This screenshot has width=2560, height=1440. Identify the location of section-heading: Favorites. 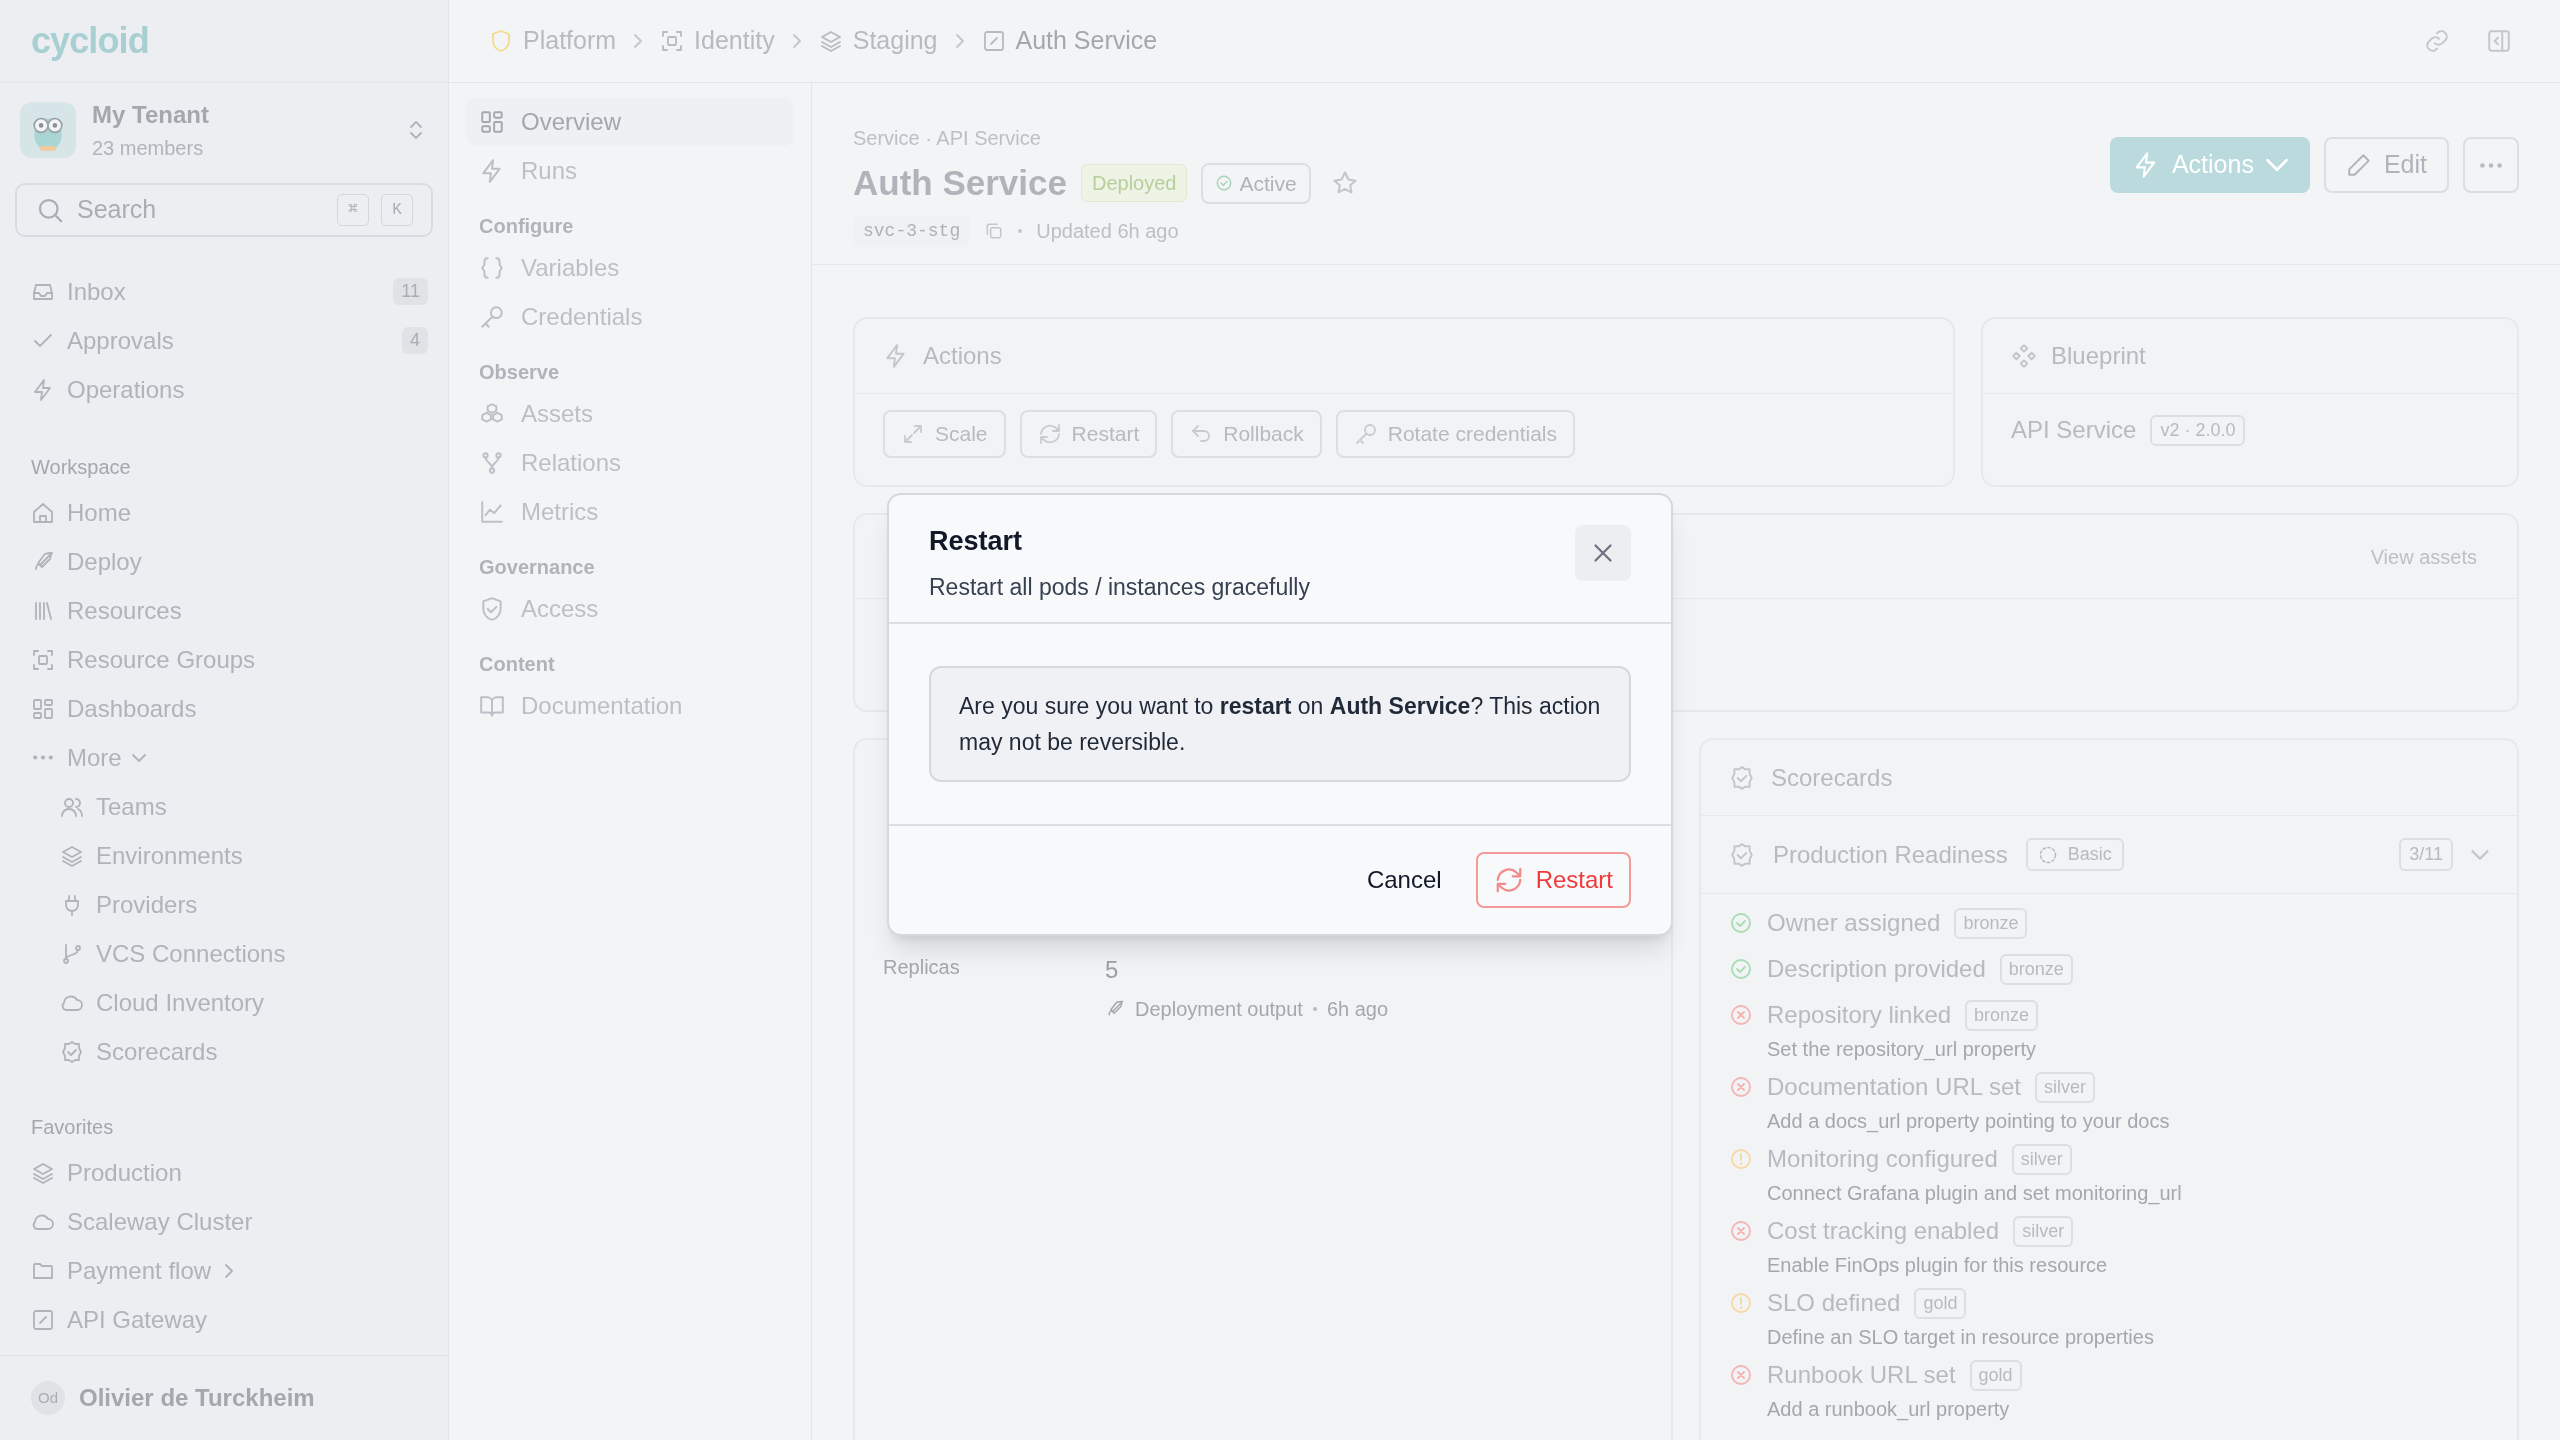
(72, 1127).